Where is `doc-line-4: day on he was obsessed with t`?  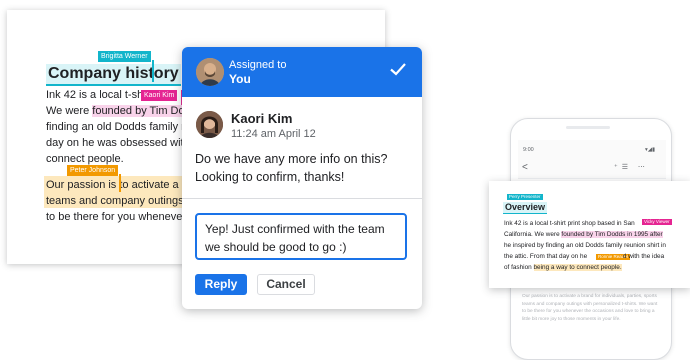 doc-line-4: day on he was obsessed with t is located at coordinates (121, 143).